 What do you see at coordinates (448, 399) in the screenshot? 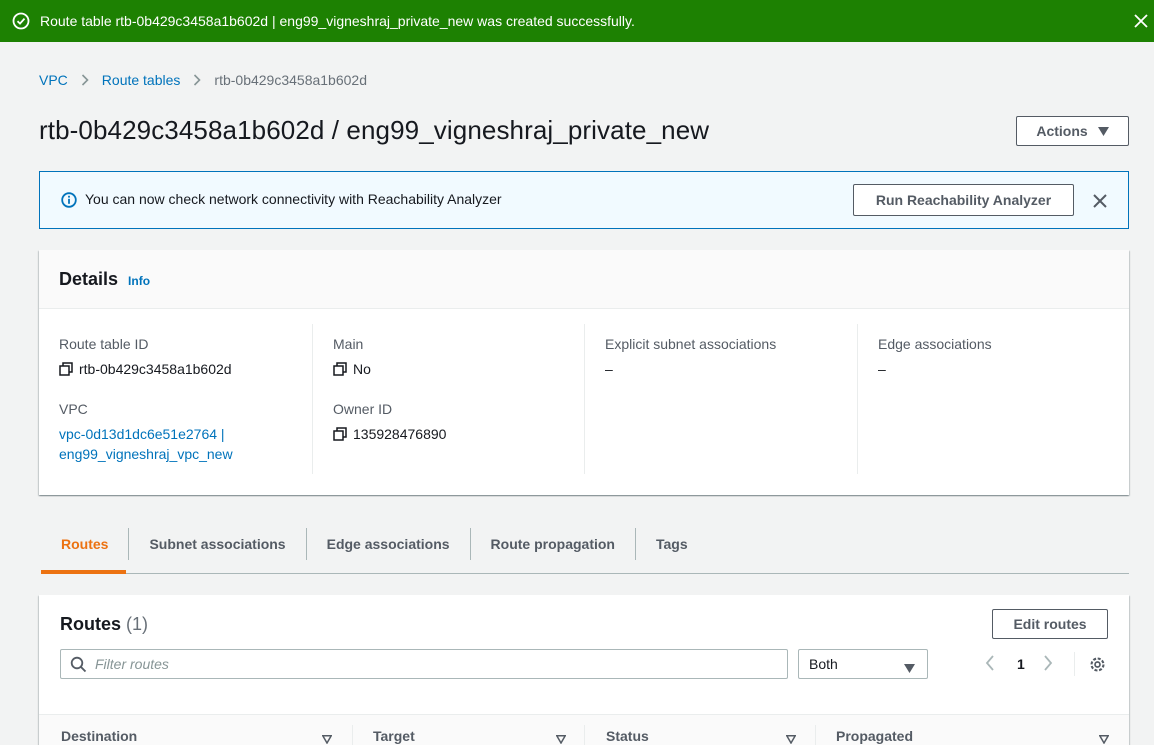
I see `details-column-2: Main No Owner ID 135928476890` at bounding box center [448, 399].